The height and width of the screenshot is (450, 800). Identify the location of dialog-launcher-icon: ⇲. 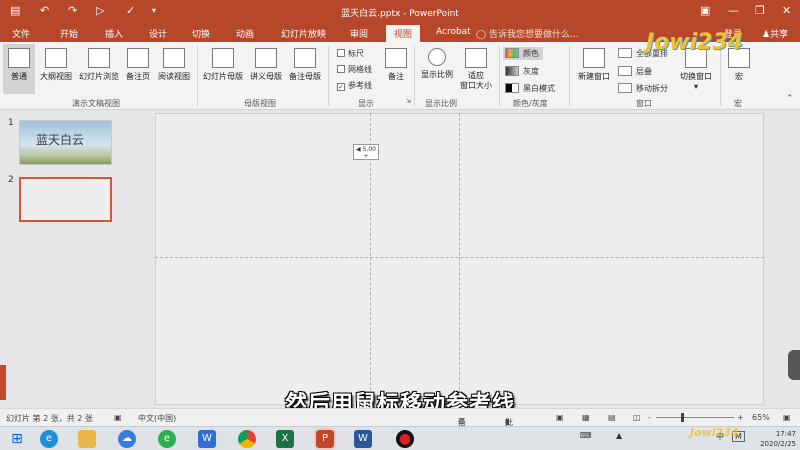
(408, 101).